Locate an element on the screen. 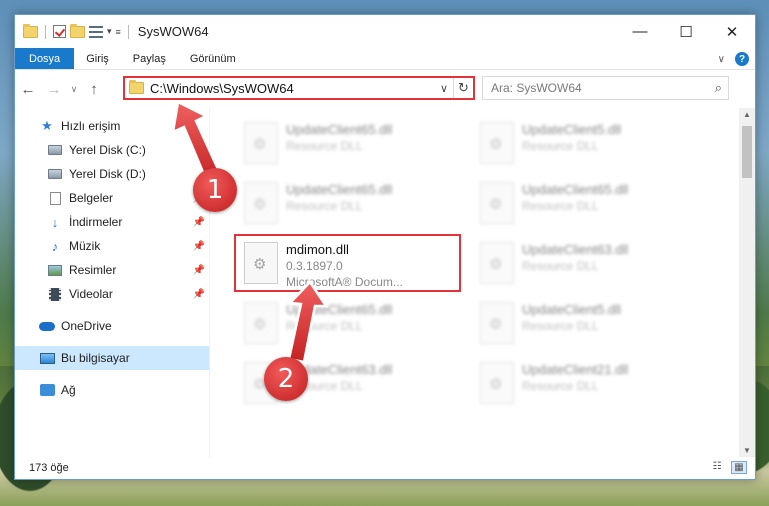 This screenshot has width=769, height=506. star-icon: ★ is located at coordinates (47, 125).